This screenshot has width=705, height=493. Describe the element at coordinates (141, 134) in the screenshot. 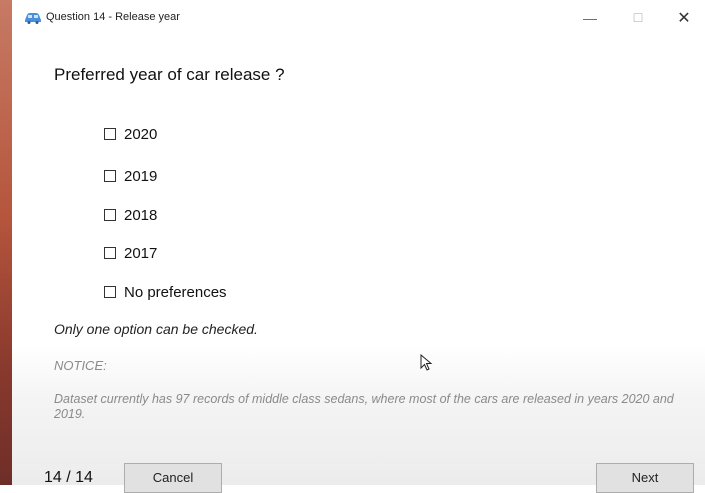

I see `option-label: 2020` at that location.